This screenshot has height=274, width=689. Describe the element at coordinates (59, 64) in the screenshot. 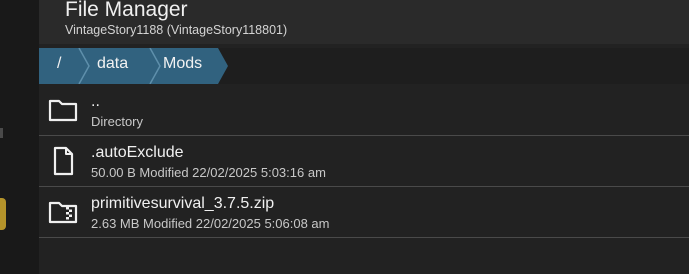

I see `breadcrumb-root: /` at that location.